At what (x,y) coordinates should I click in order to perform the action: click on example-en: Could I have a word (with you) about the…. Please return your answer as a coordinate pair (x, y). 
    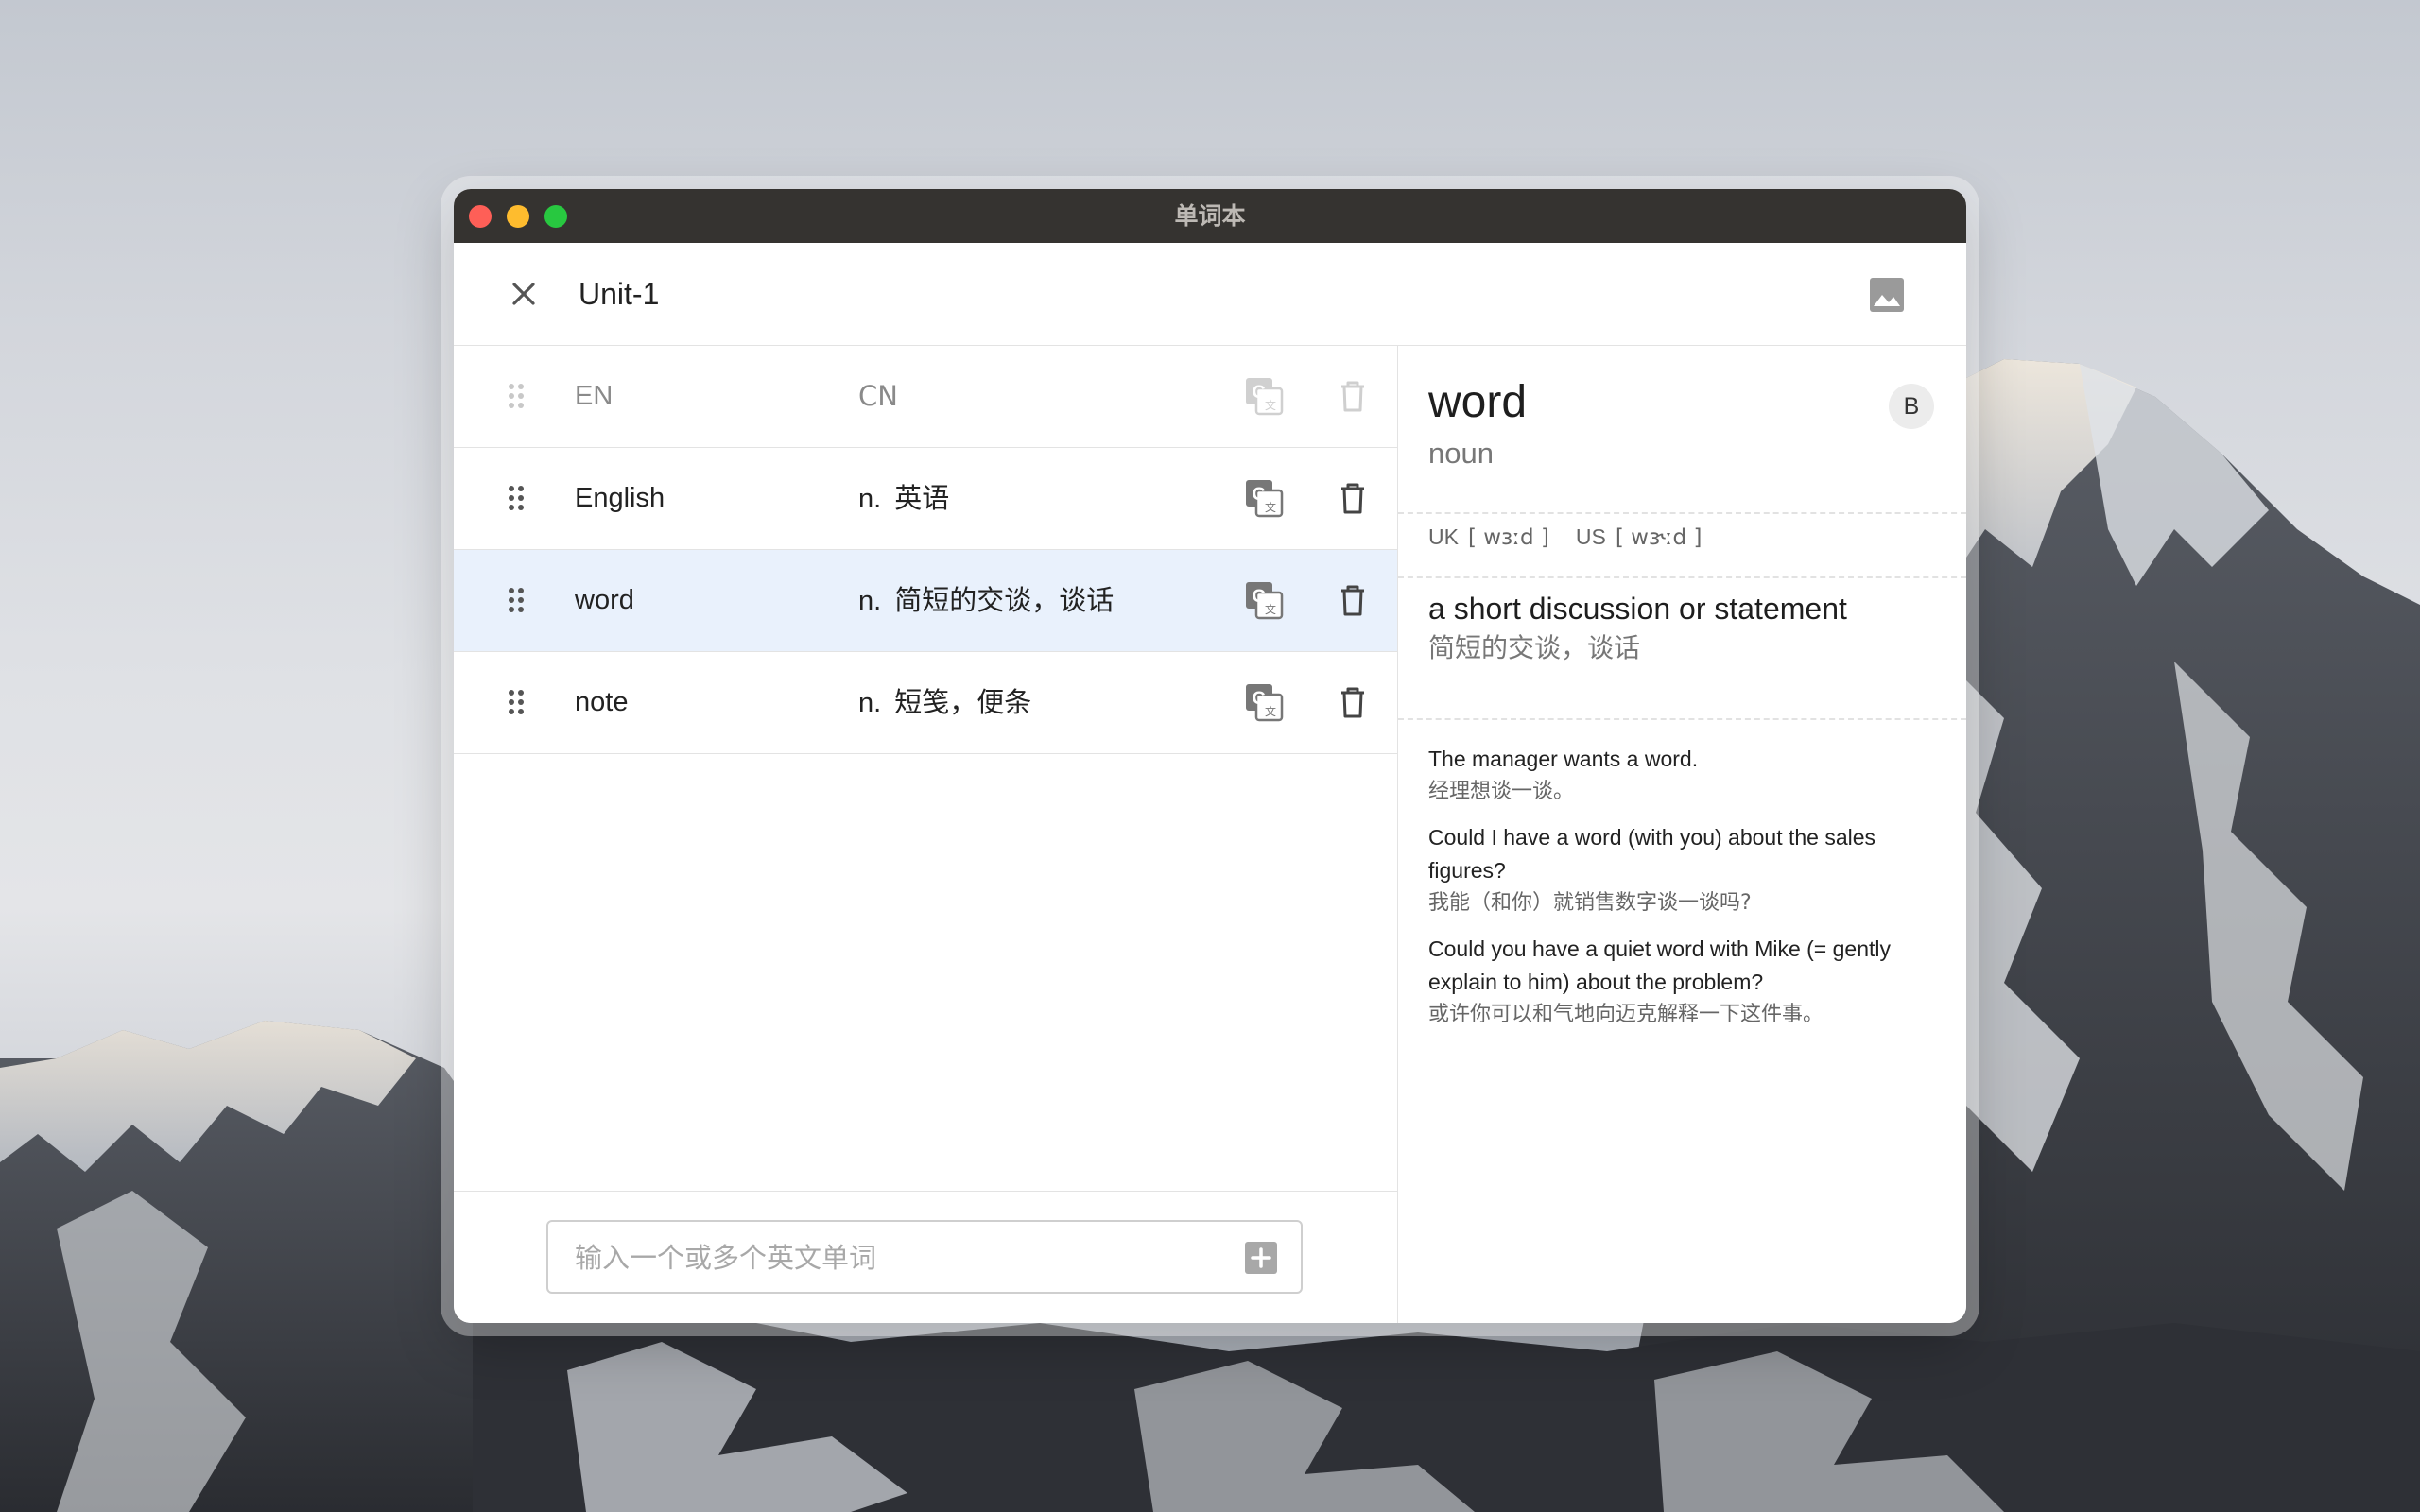
    Looking at the image, I should click on (1652, 854).